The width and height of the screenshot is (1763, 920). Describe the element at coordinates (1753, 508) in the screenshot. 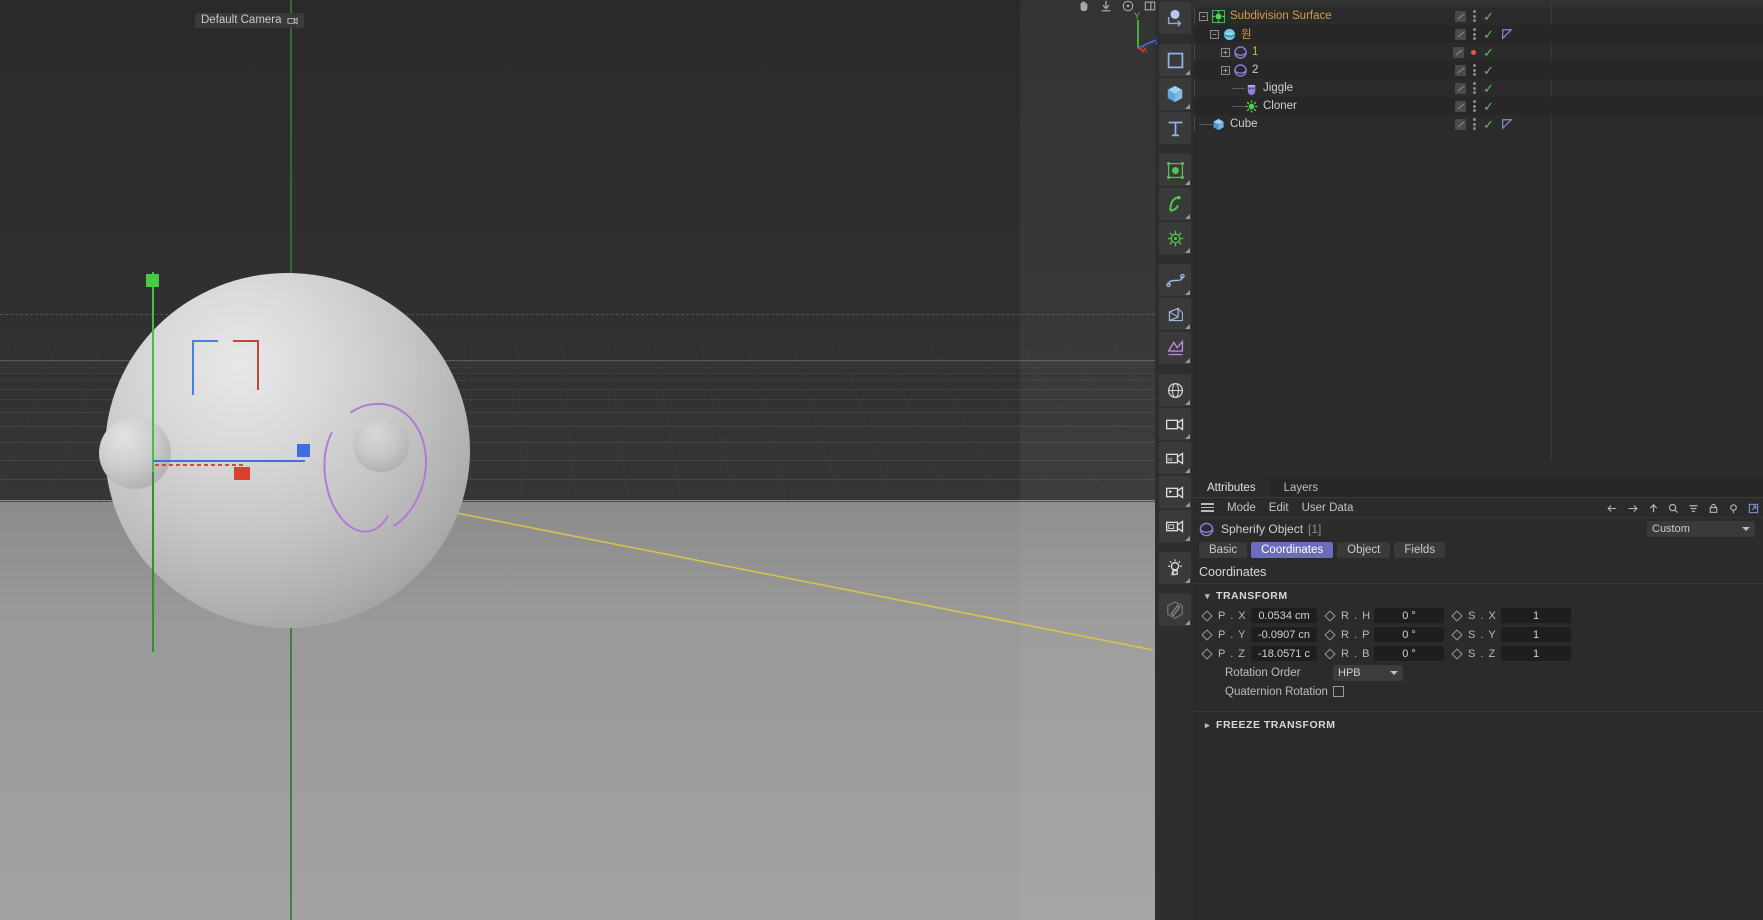

I see `popout-icon` at that location.